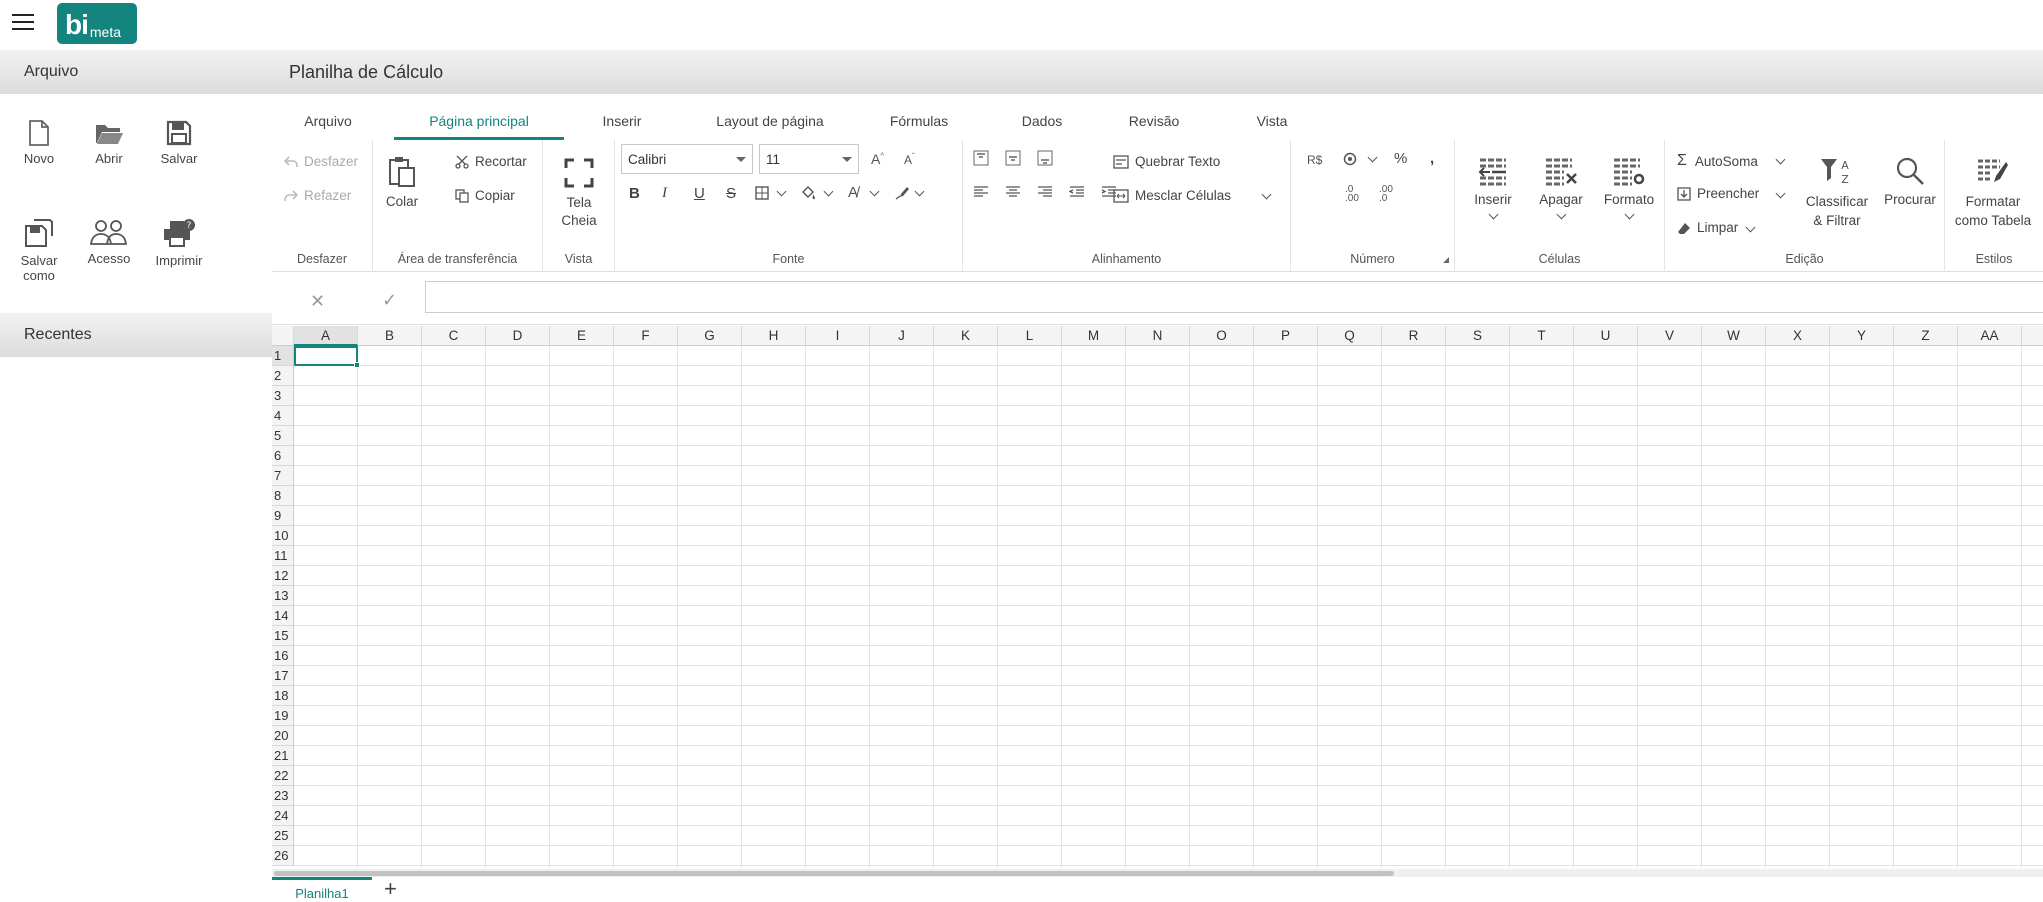  What do you see at coordinates (1013, 192) in the screenshot?
I see `align-center-icon` at bounding box center [1013, 192].